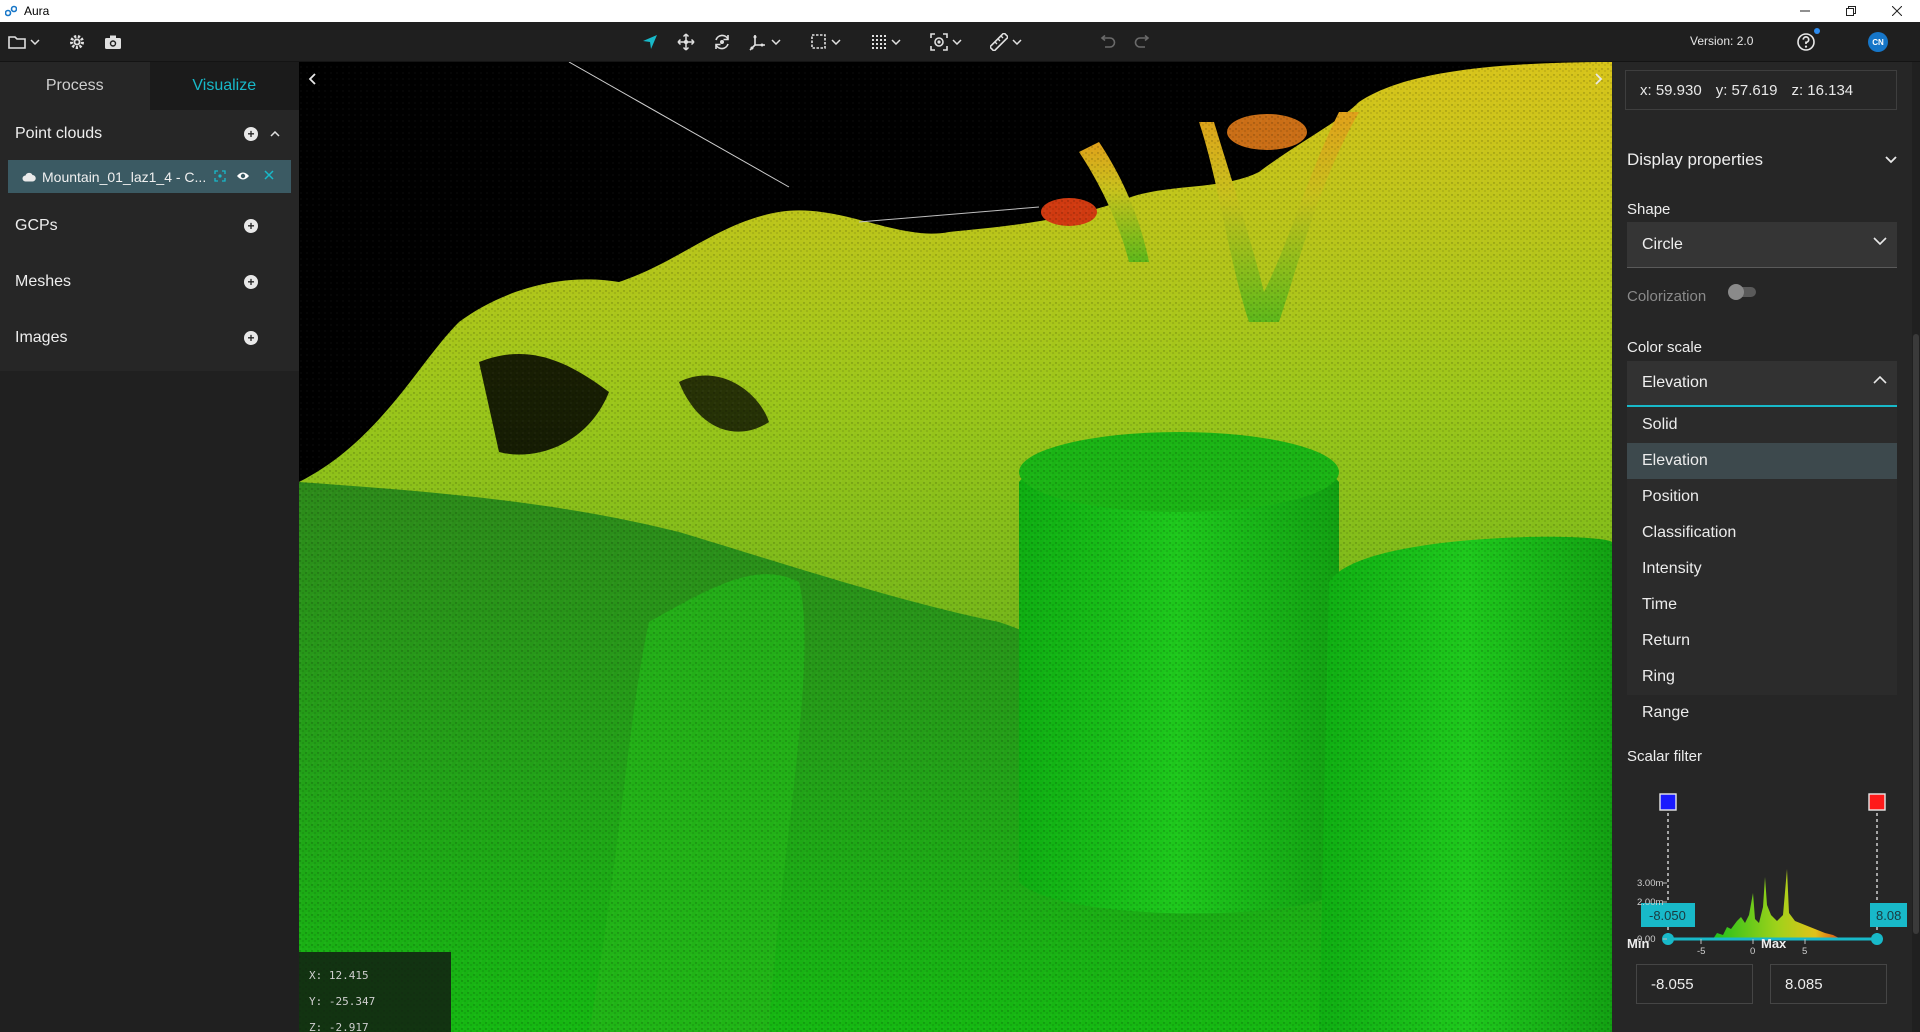 Image resolution: width=1920 pixels, height=1032 pixels. What do you see at coordinates (1851, 11) in the screenshot?
I see `restore-button` at bounding box center [1851, 11].